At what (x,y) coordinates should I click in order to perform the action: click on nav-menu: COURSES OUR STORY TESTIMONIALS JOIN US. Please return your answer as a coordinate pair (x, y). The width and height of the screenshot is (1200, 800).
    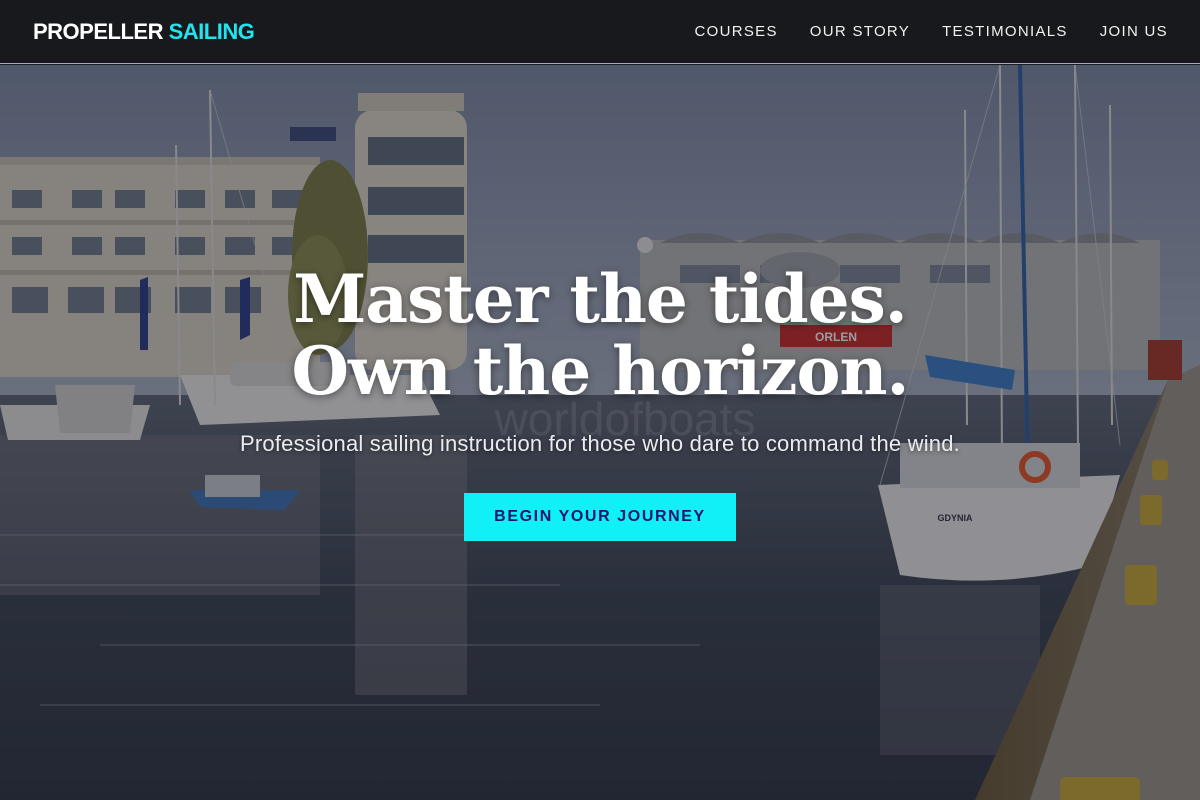
    Looking at the image, I should click on (931, 32).